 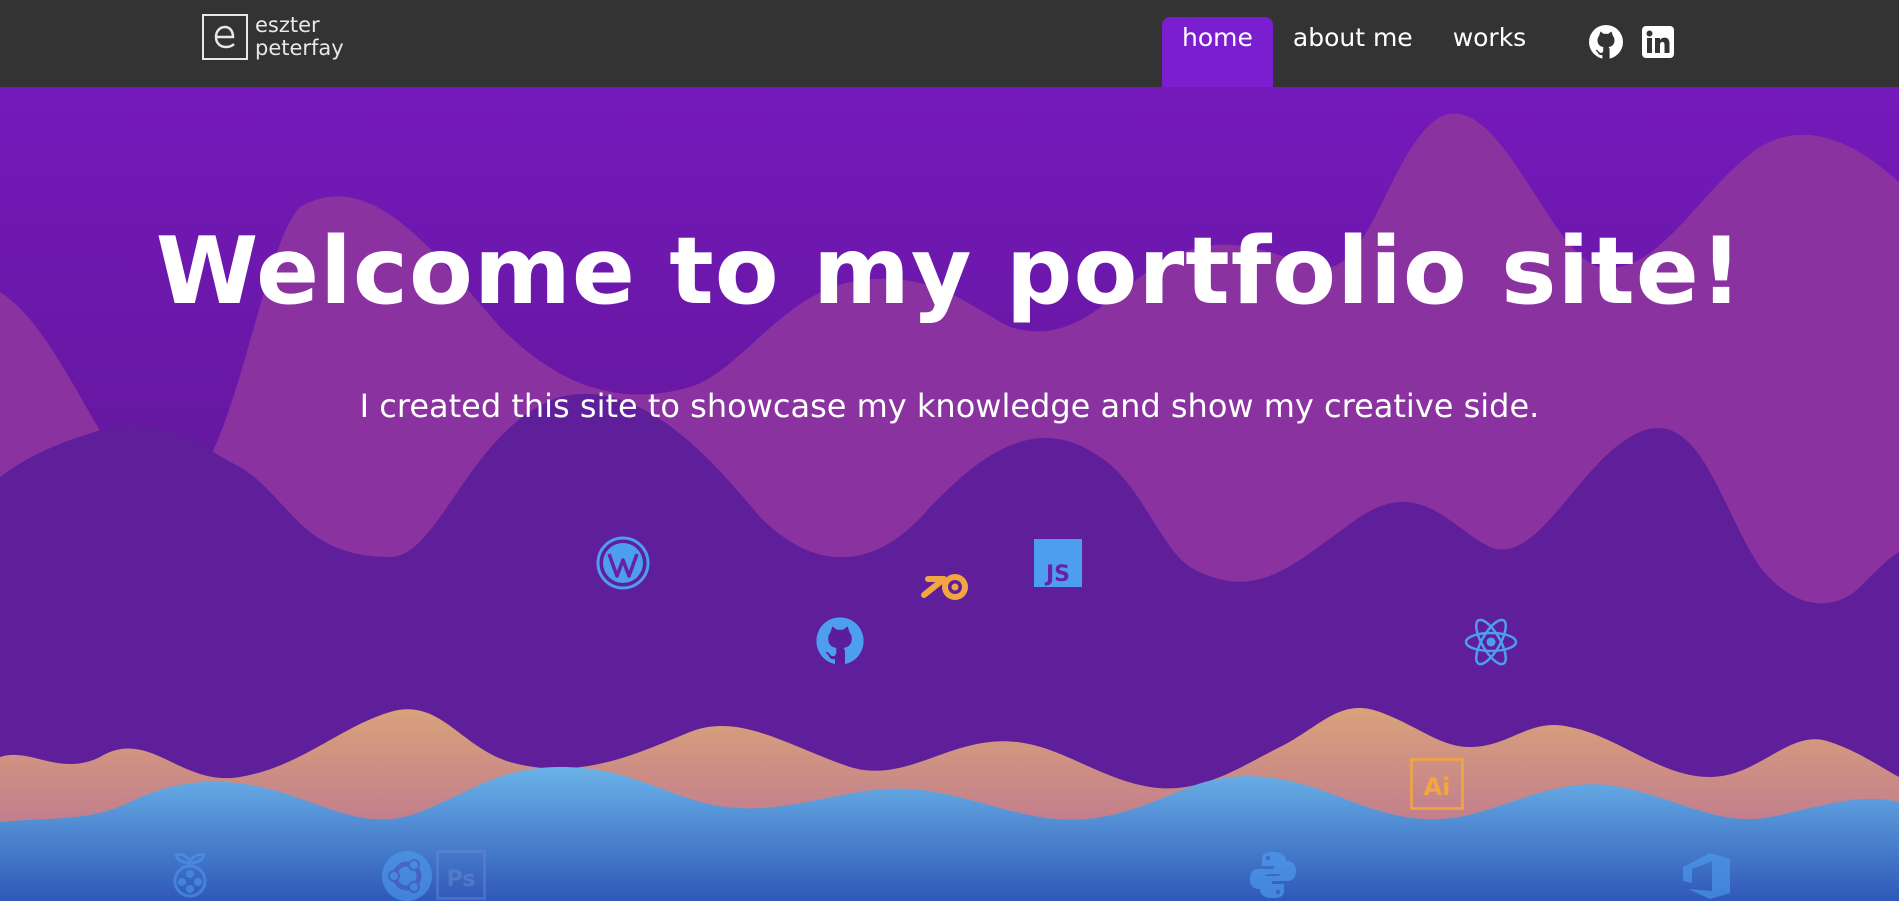 I want to click on top-navbar: eszter peterfay home about me works, so click(x=949, y=43).